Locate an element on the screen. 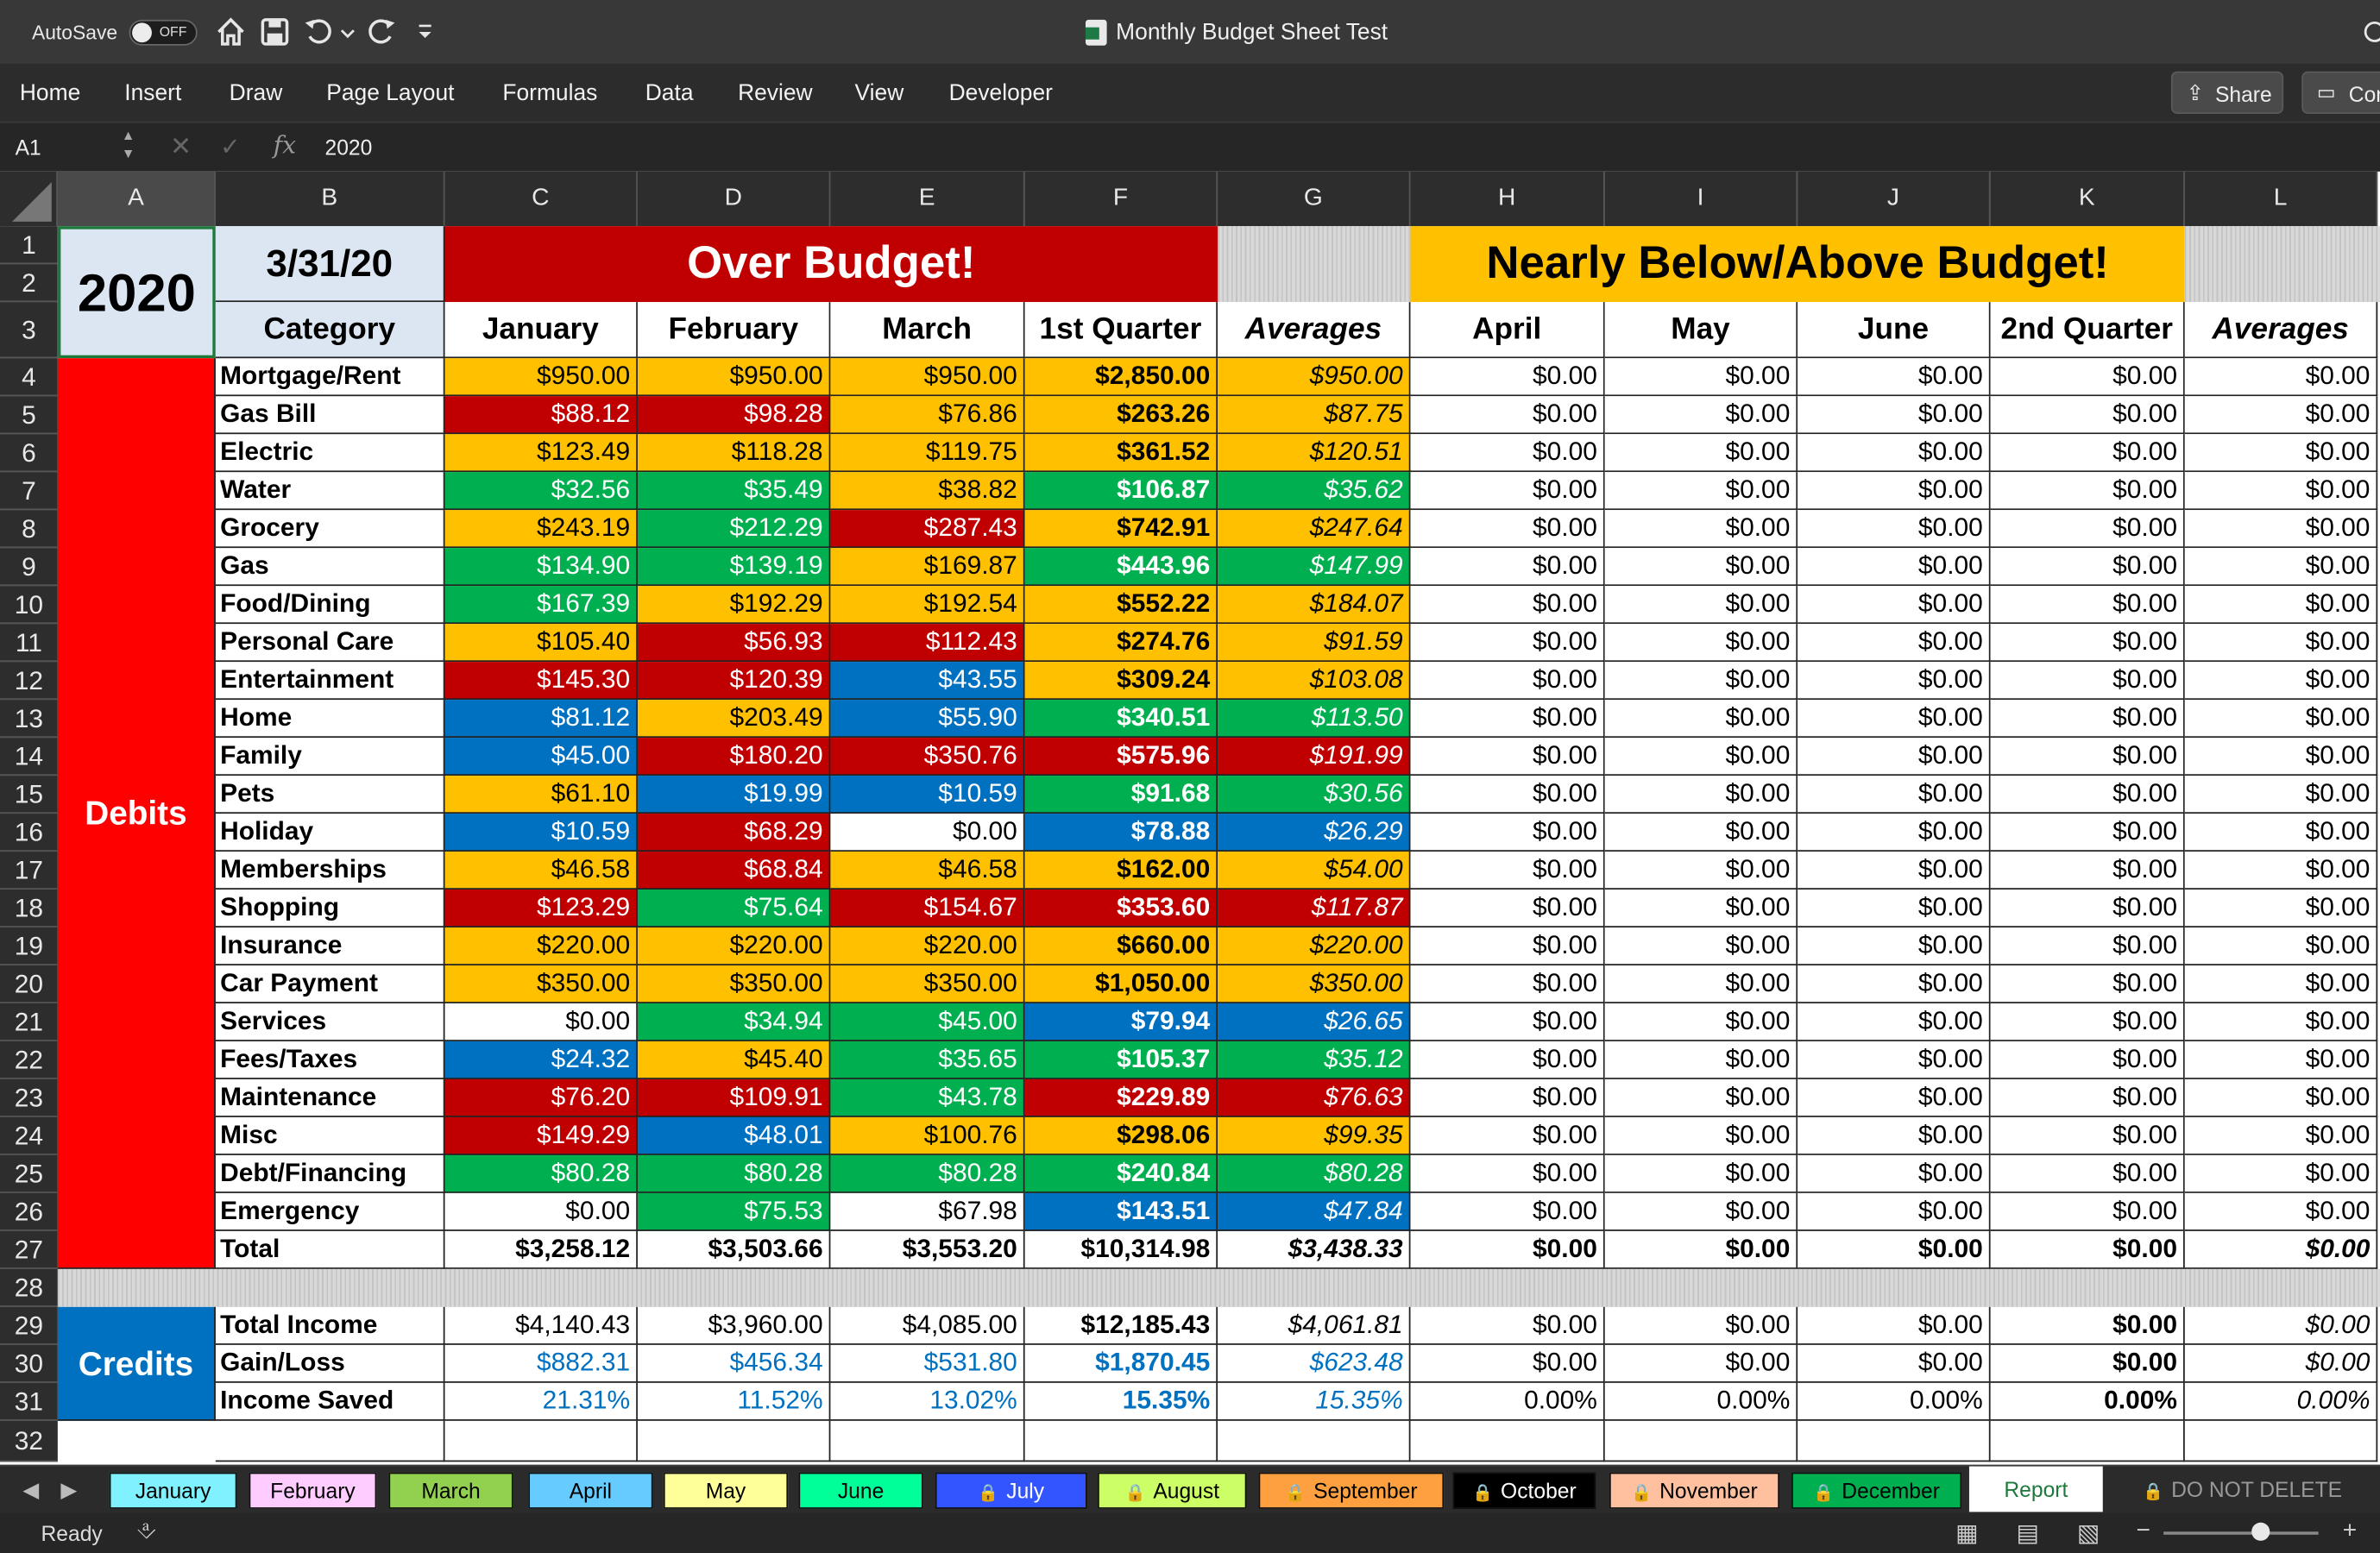 The height and width of the screenshot is (1553, 2380). value-cell: $54.00 is located at coordinates (1315, 871).